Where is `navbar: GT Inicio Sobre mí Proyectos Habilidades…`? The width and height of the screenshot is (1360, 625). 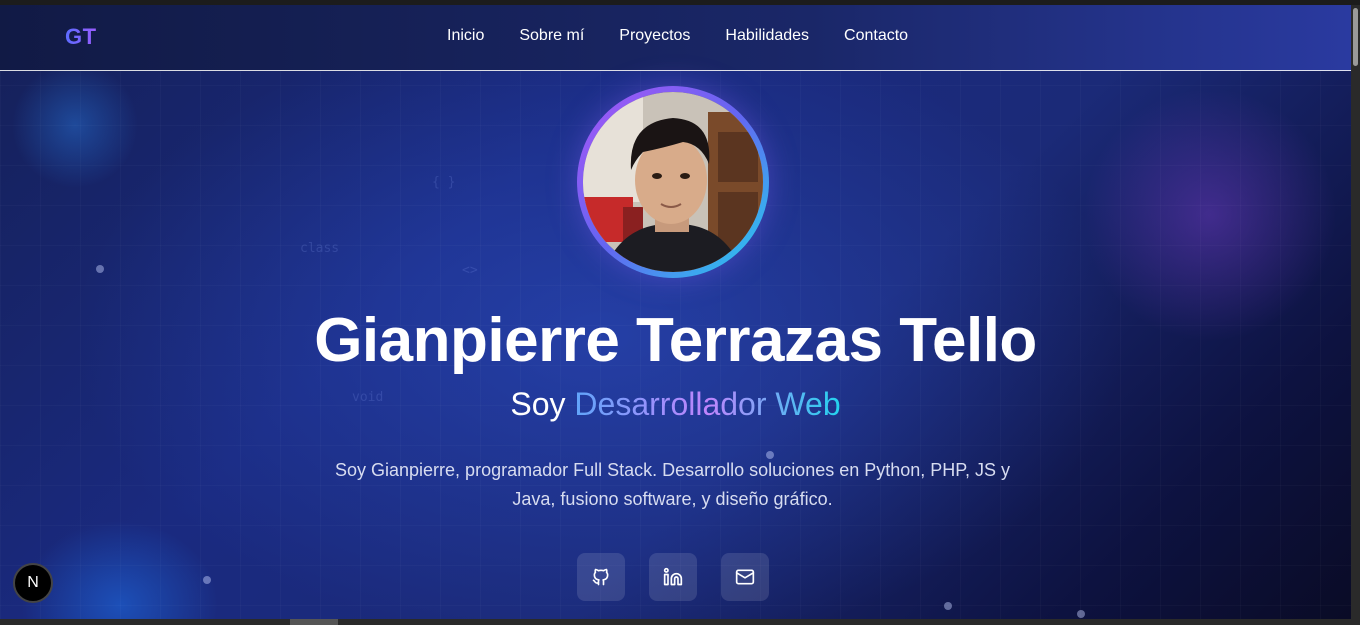
navbar: GT Inicio Sobre mí Proyectos Habilidades… is located at coordinates (675, 38).